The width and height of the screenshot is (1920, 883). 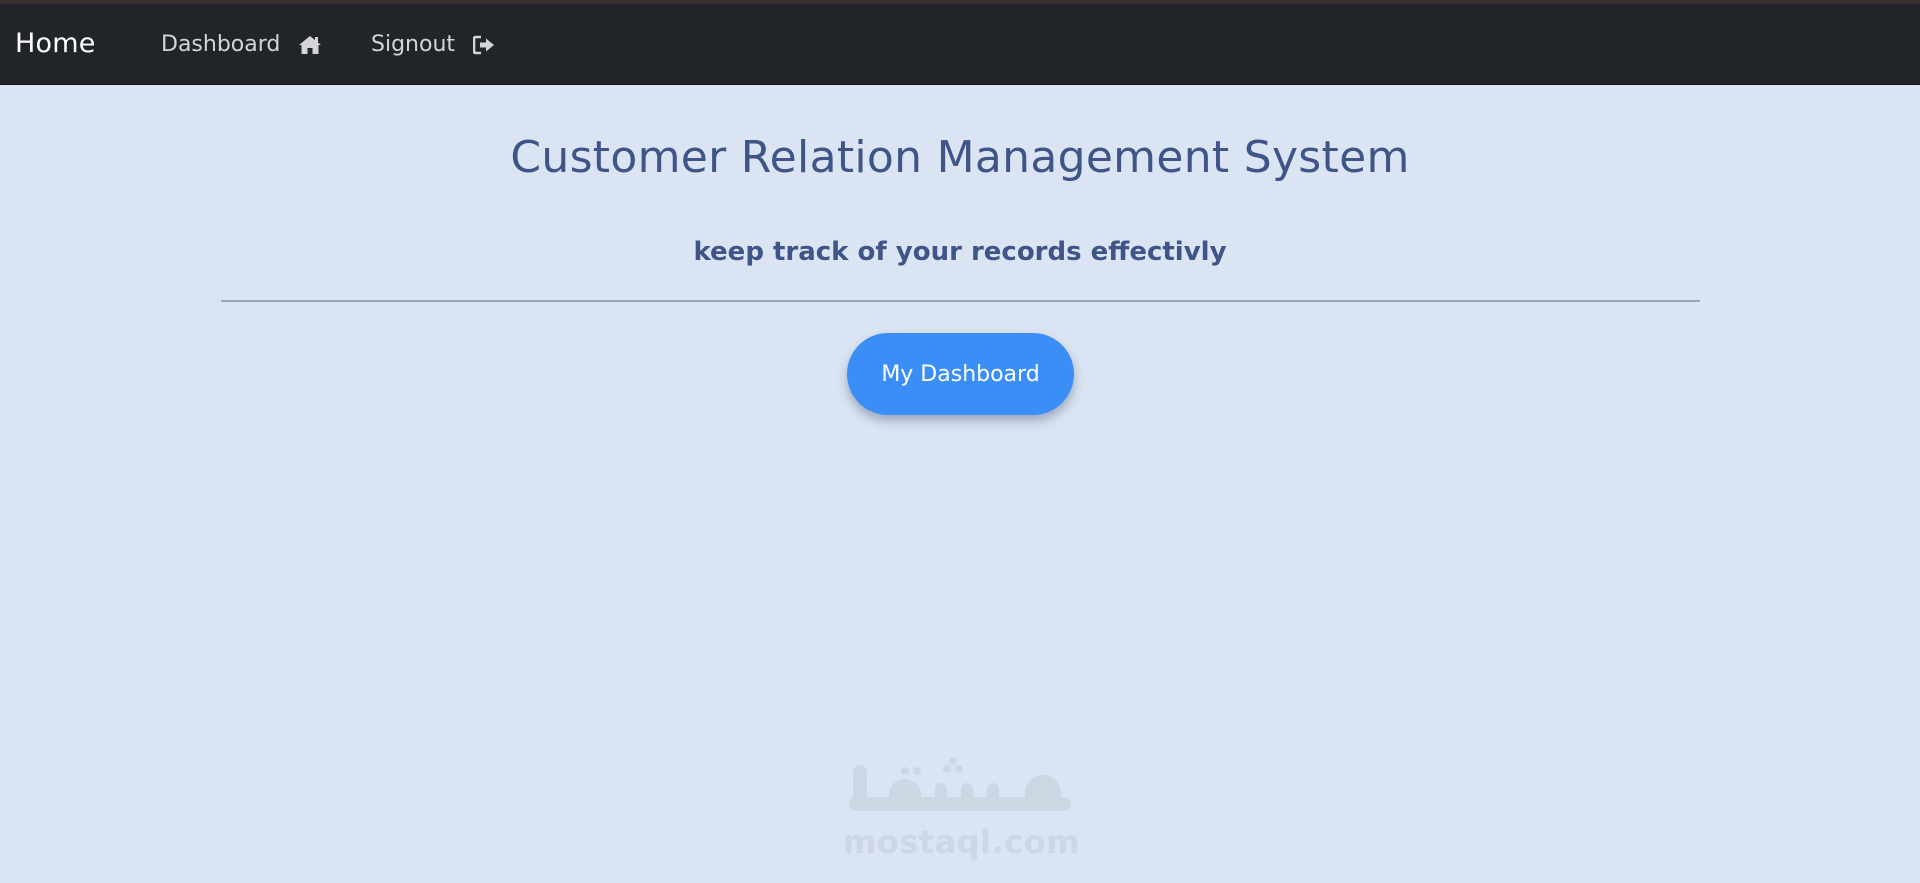 What do you see at coordinates (310, 45) in the screenshot?
I see `home-icon` at bounding box center [310, 45].